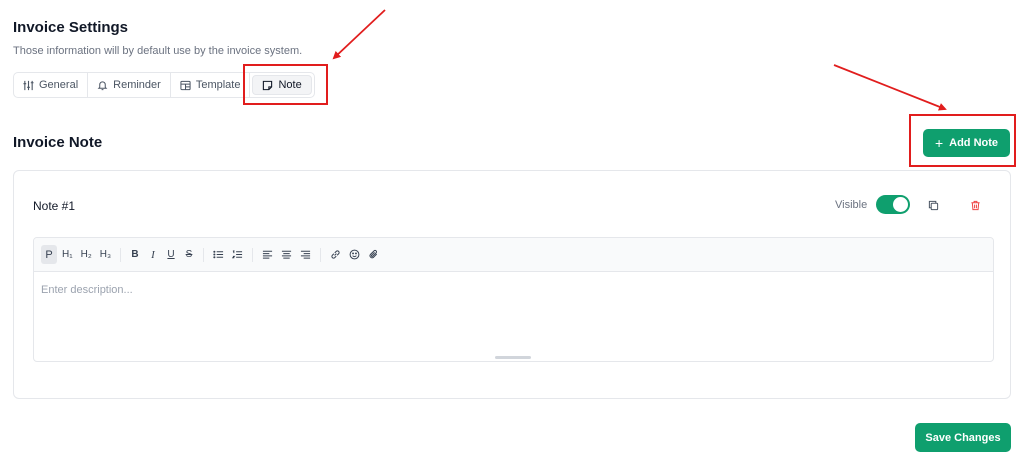  I want to click on align-left-button, so click(267, 254).